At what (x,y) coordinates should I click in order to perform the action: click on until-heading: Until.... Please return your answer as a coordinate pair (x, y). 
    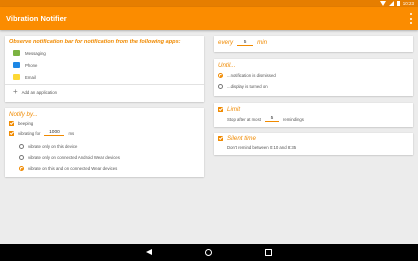
    Looking at the image, I should click on (227, 65).